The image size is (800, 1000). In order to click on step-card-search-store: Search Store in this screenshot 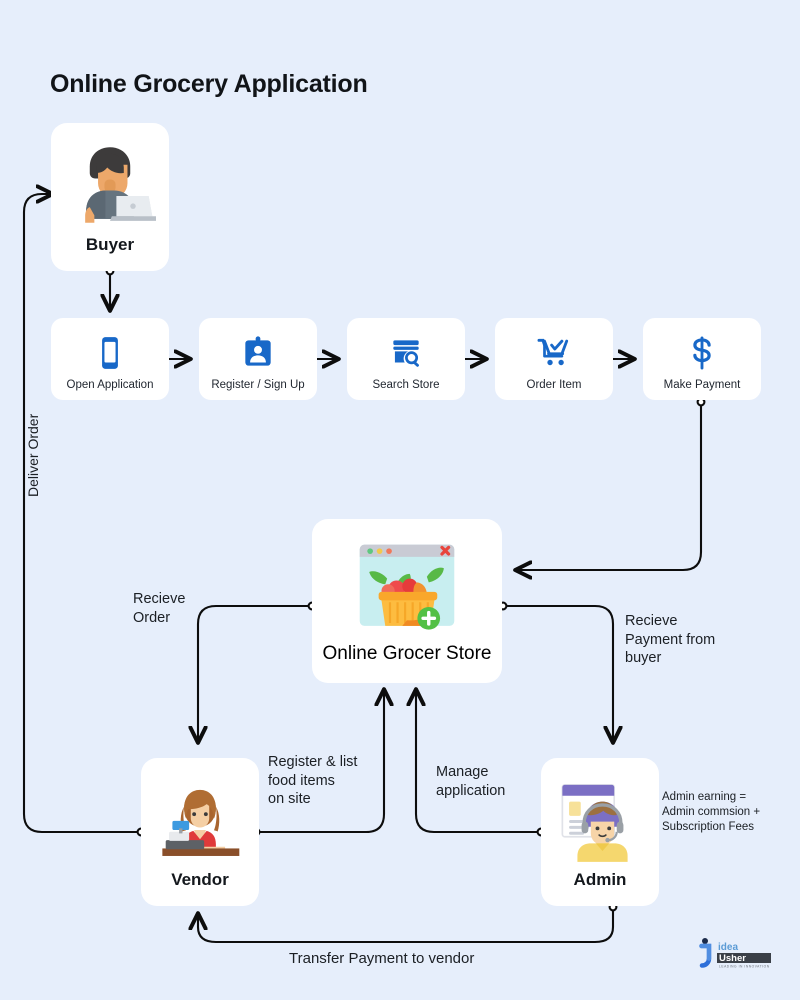, I will do `click(406, 359)`.